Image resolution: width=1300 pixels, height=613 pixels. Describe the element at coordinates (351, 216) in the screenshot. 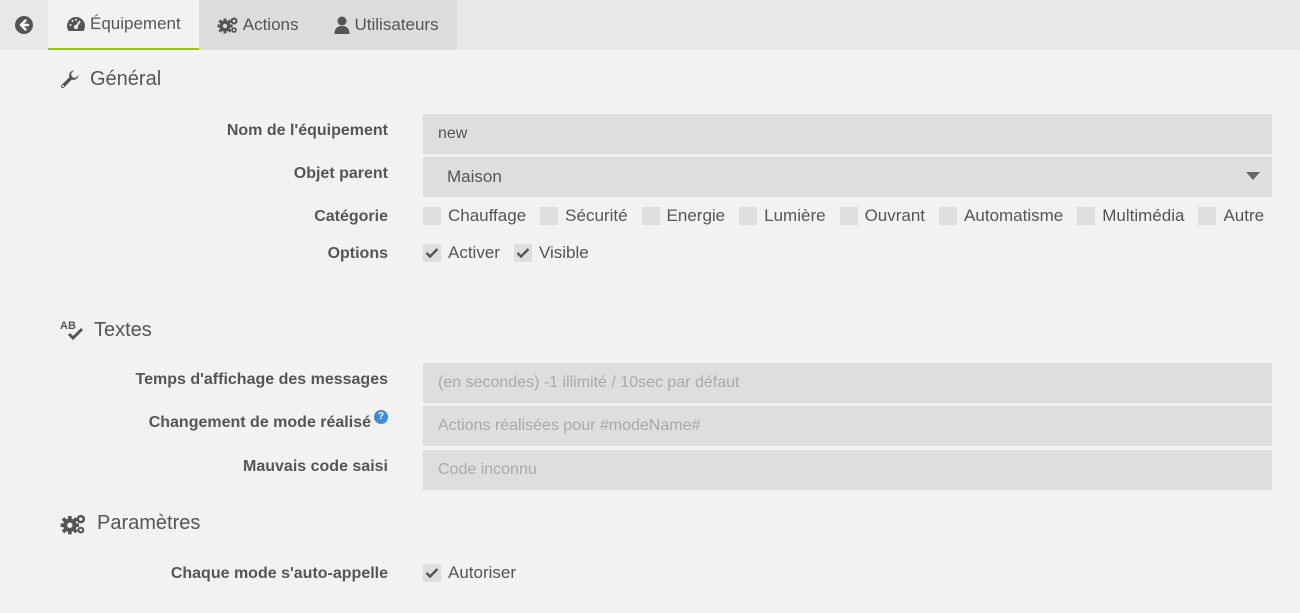

I see `category-label: Catégorie` at that location.